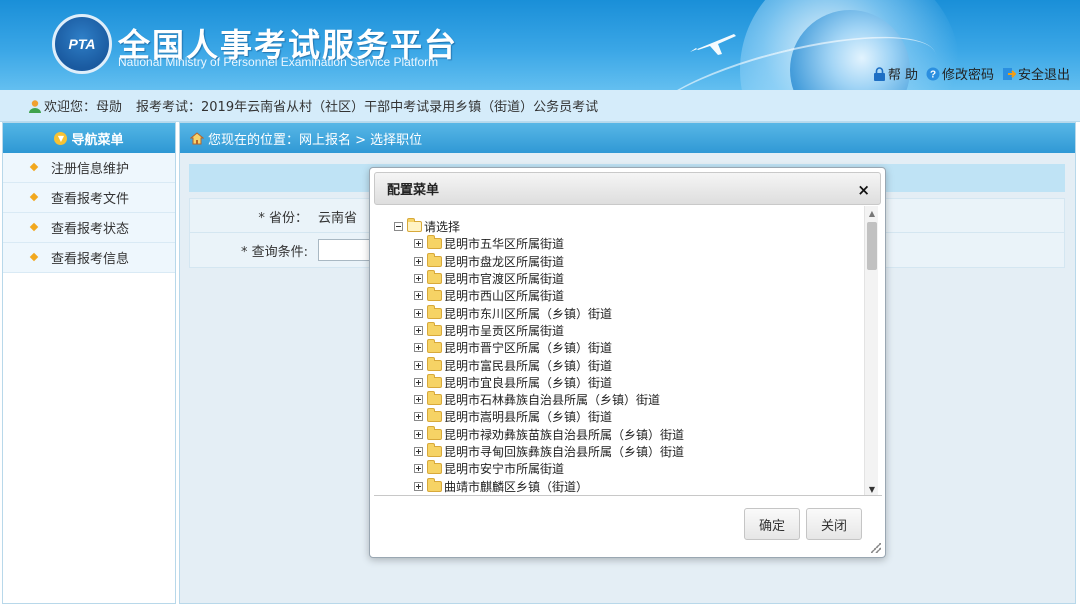  I want to click on tree-node: 曲靖市麒麟区乡镇（街道）, so click(539, 485).